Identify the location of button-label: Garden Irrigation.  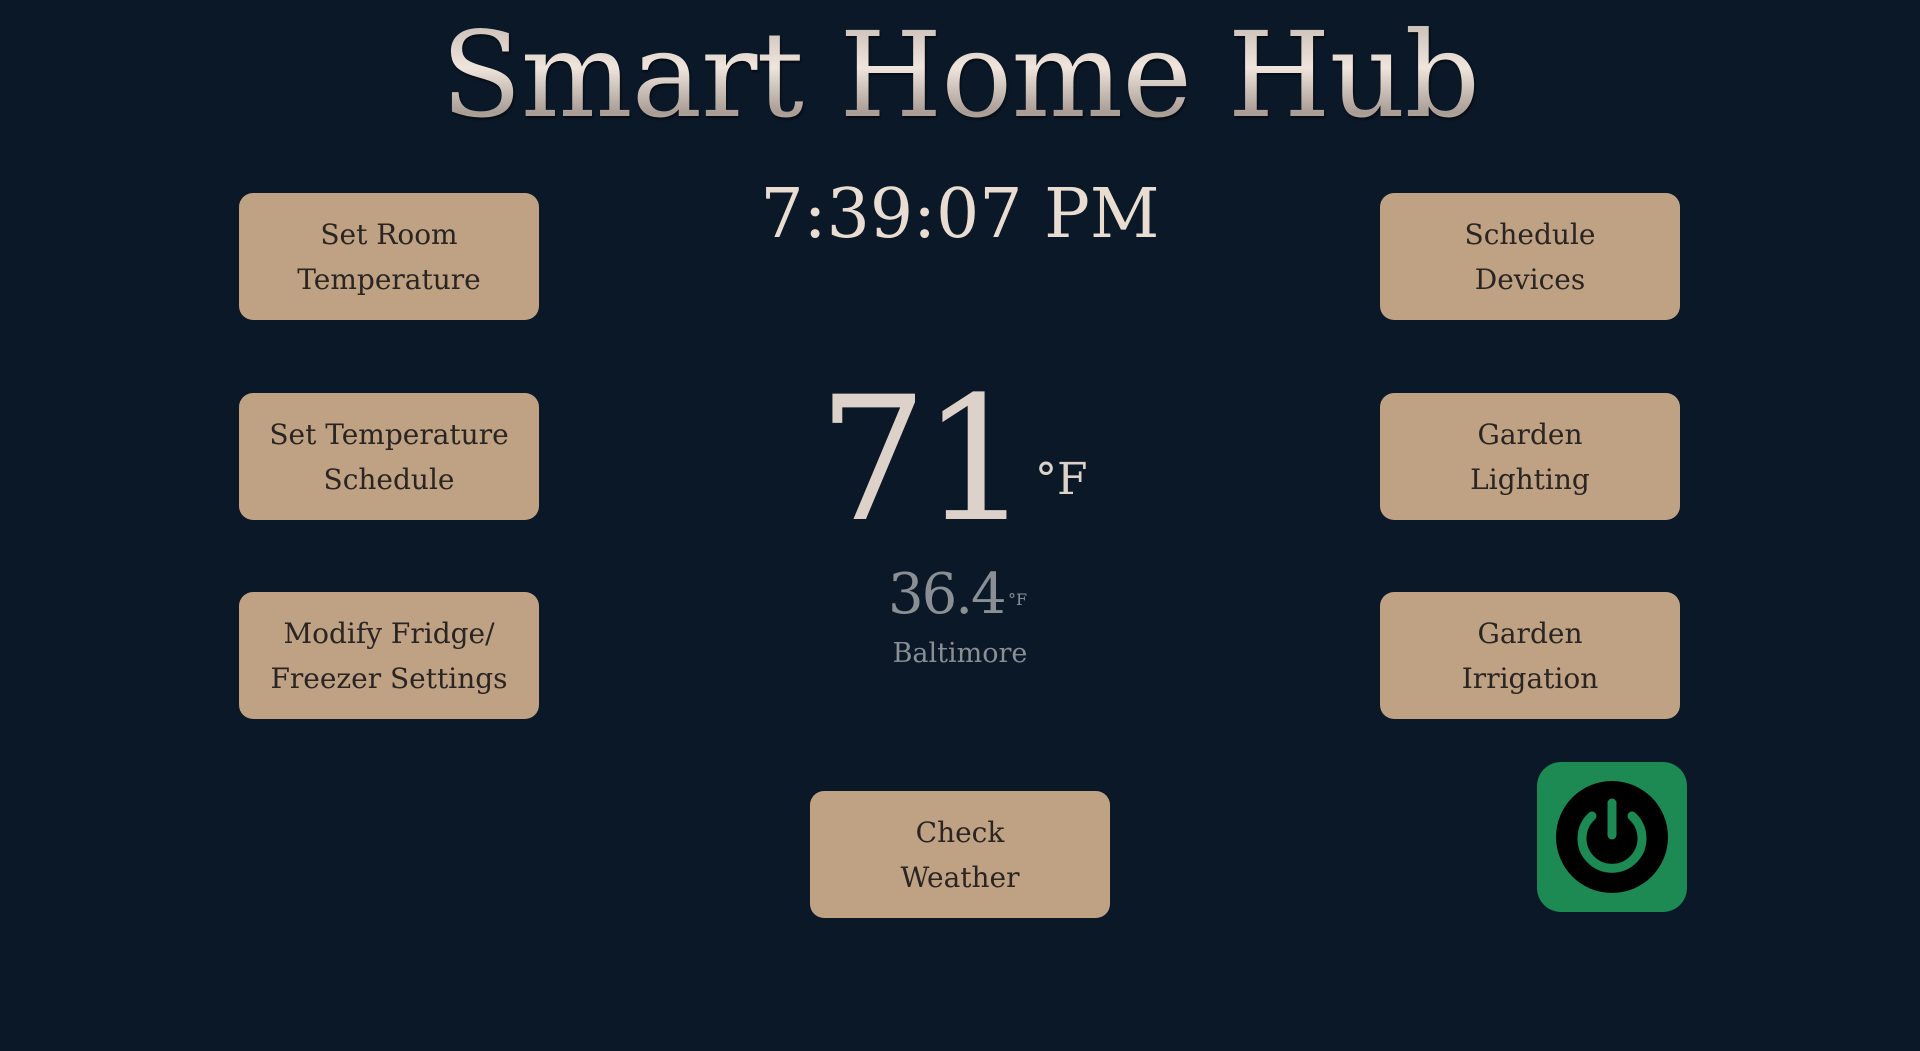
(1530, 655).